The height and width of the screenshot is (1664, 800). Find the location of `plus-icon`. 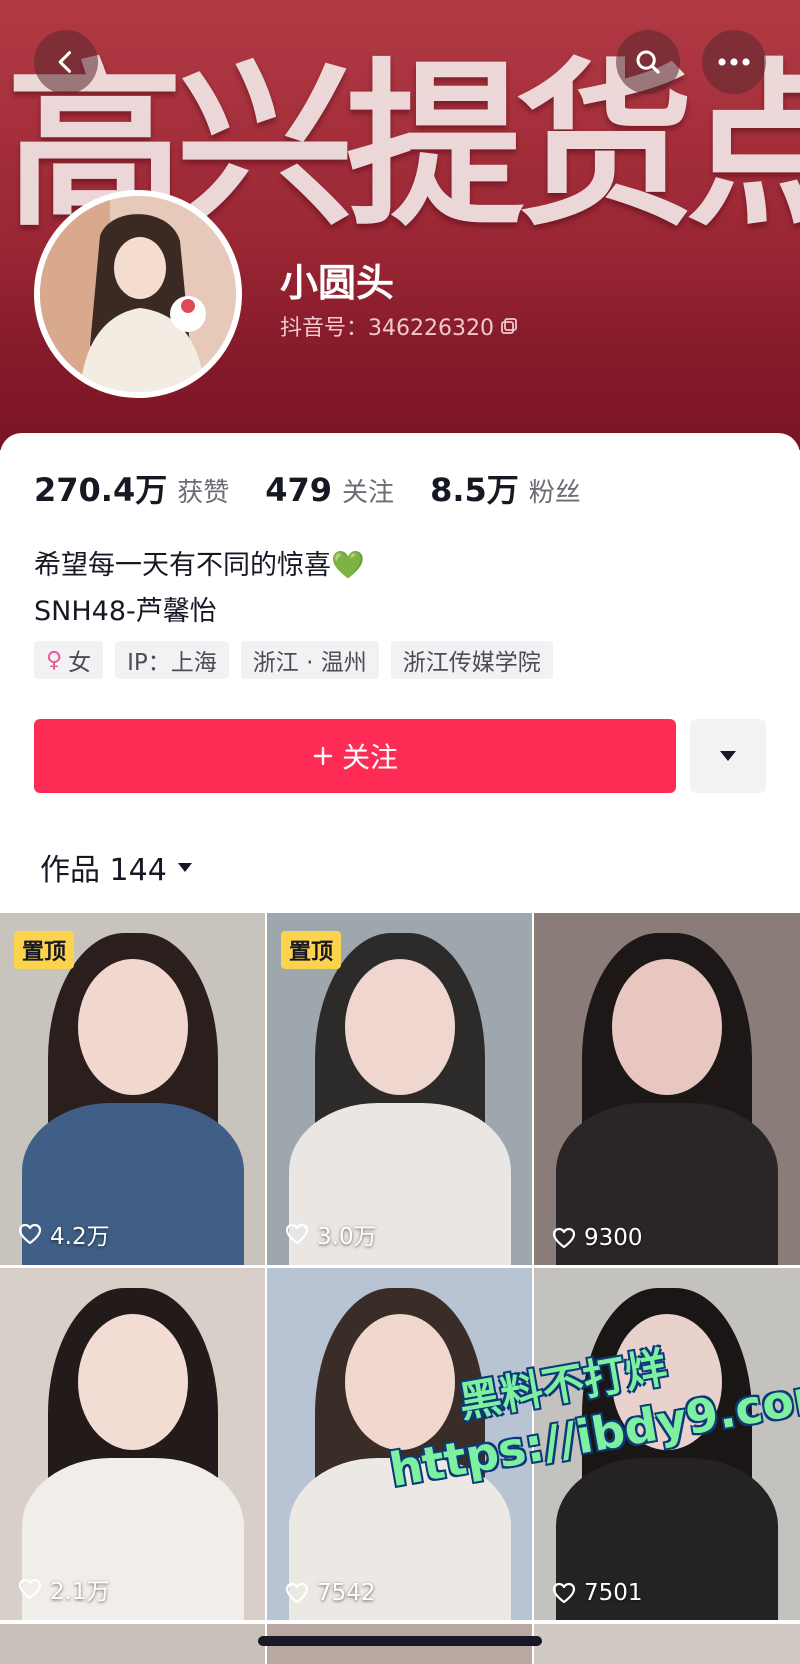

plus-icon is located at coordinates (323, 756).